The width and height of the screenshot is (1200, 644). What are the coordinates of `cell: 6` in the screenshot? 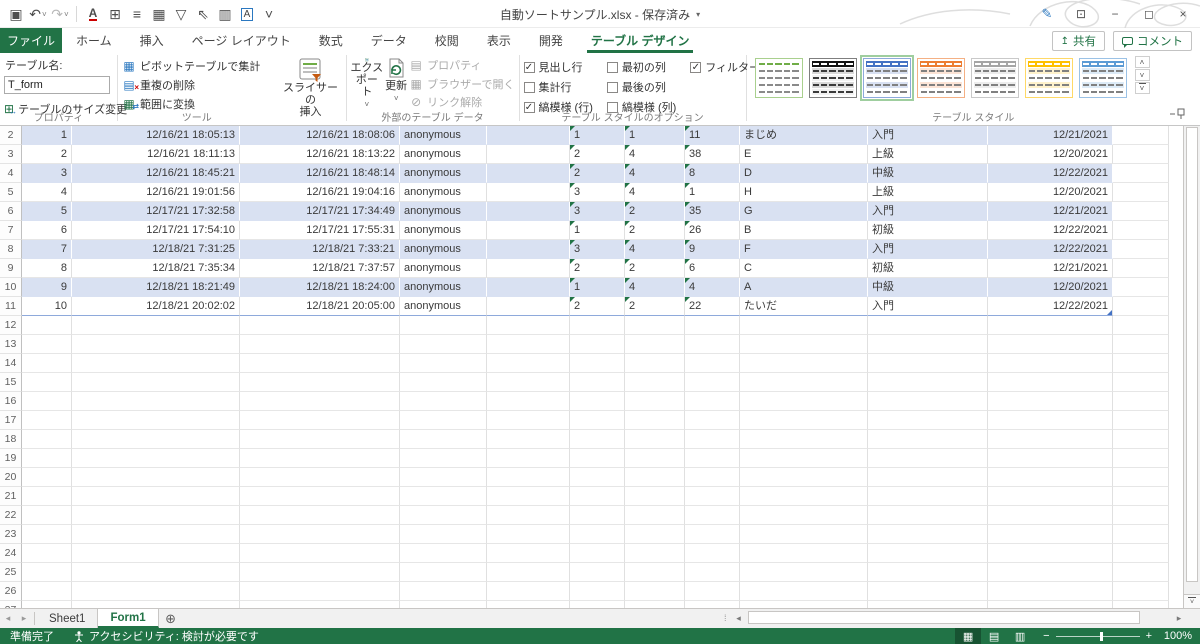 It's located at (712, 268).